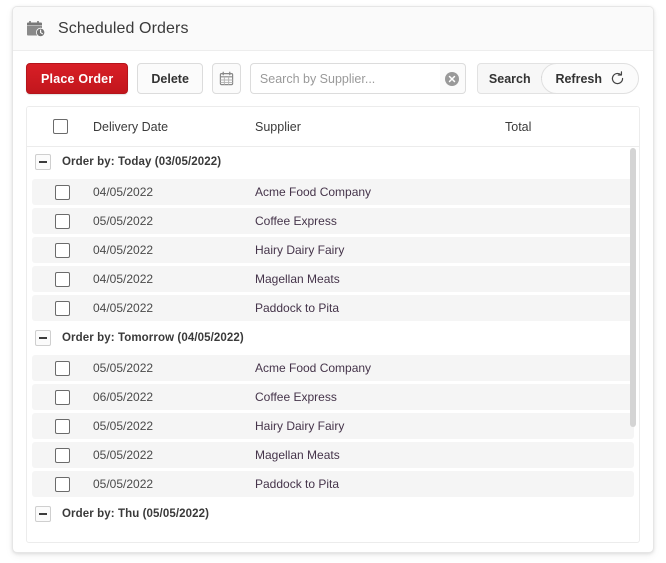  I want to click on group-header: Order by: Today (03/05/2022), so click(333, 162).